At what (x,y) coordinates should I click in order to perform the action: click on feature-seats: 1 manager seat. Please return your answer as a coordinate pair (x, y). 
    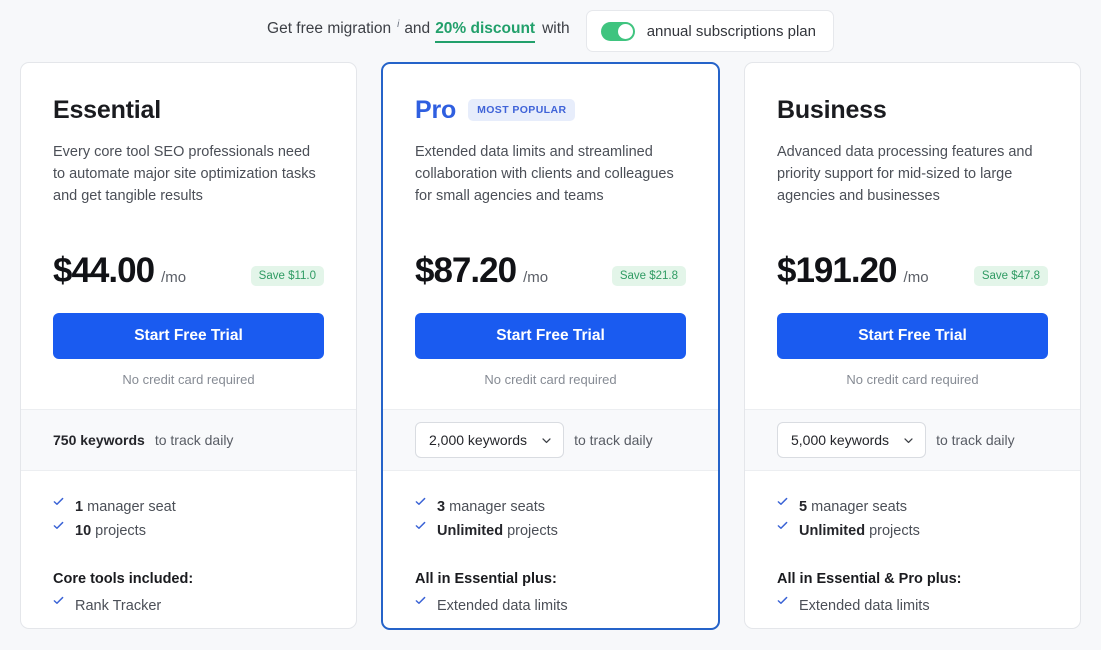
    Looking at the image, I should click on (188, 507).